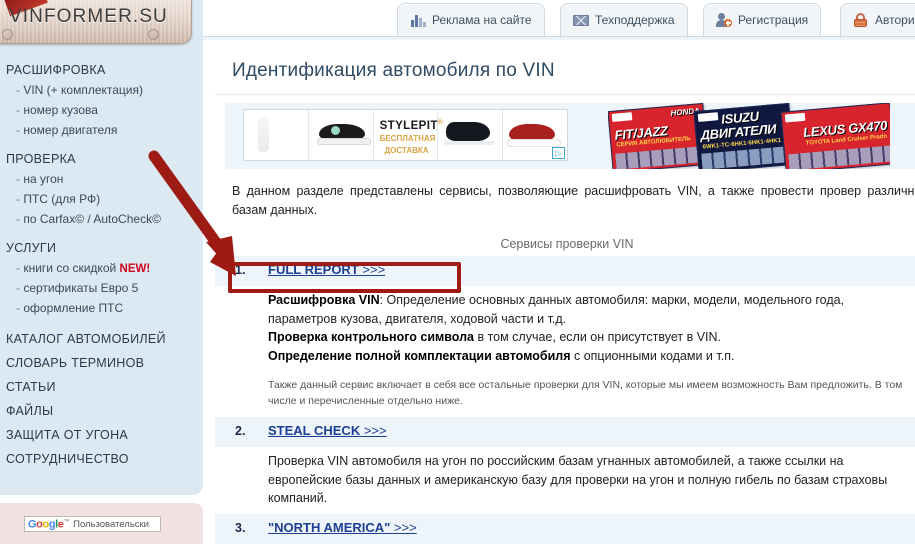  What do you see at coordinates (240, 527) in the screenshot?
I see `service-number: 3.` at bounding box center [240, 527].